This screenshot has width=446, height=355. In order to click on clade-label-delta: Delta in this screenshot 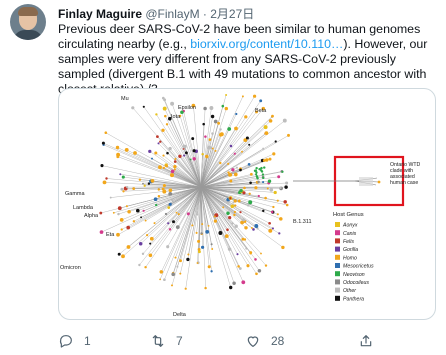, I will do `click(180, 315)`.